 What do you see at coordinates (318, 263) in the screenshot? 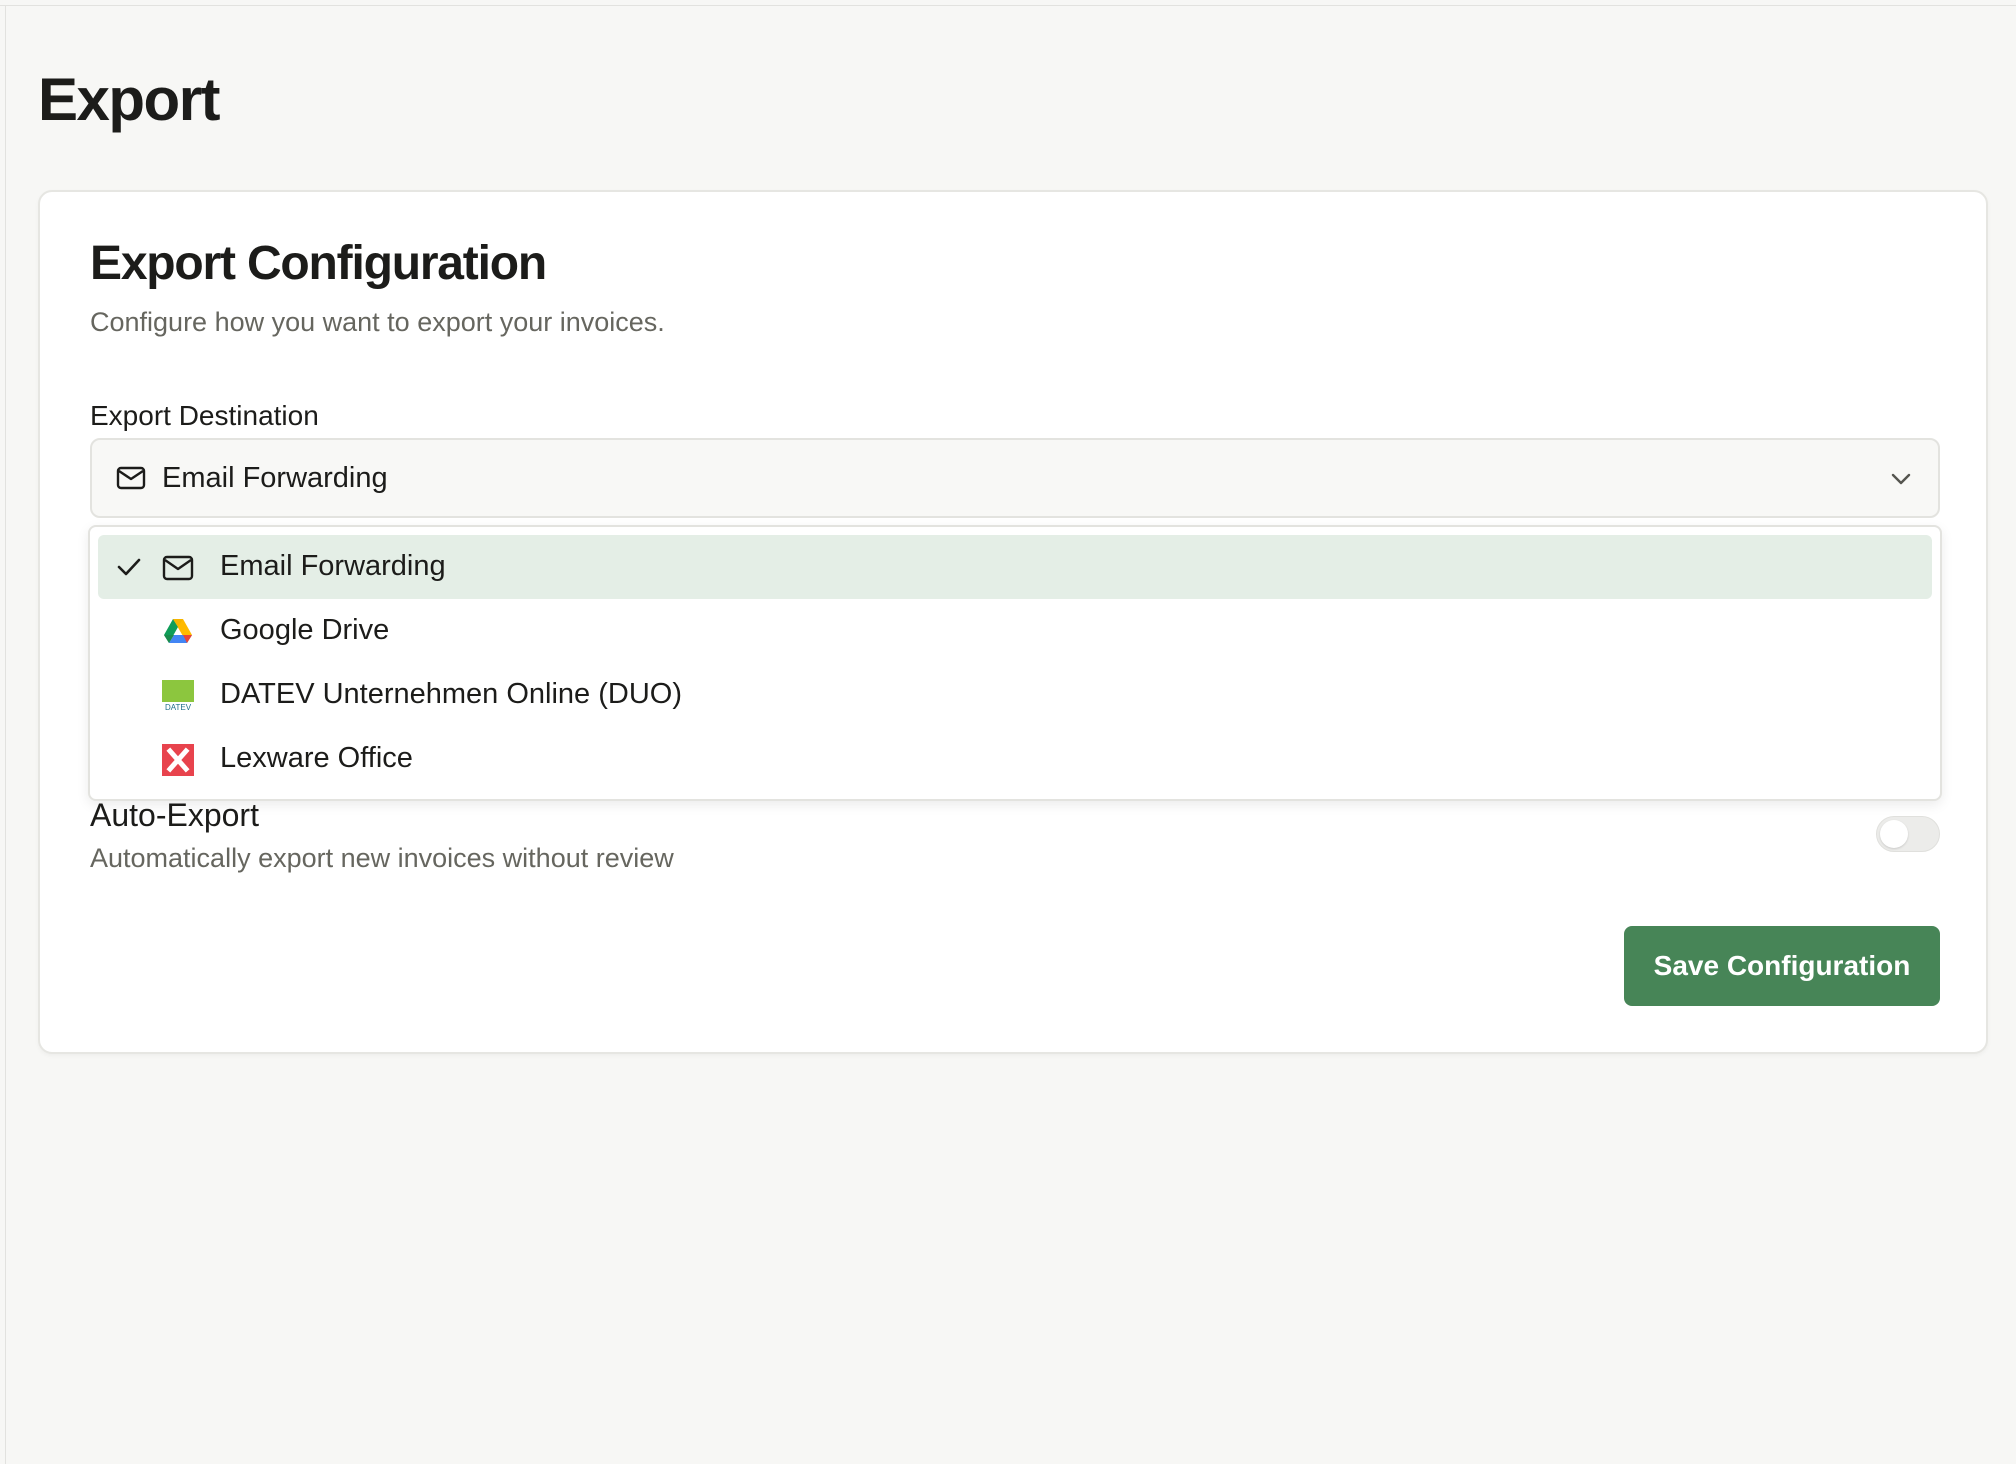
I see `card-title: Export Configuration` at bounding box center [318, 263].